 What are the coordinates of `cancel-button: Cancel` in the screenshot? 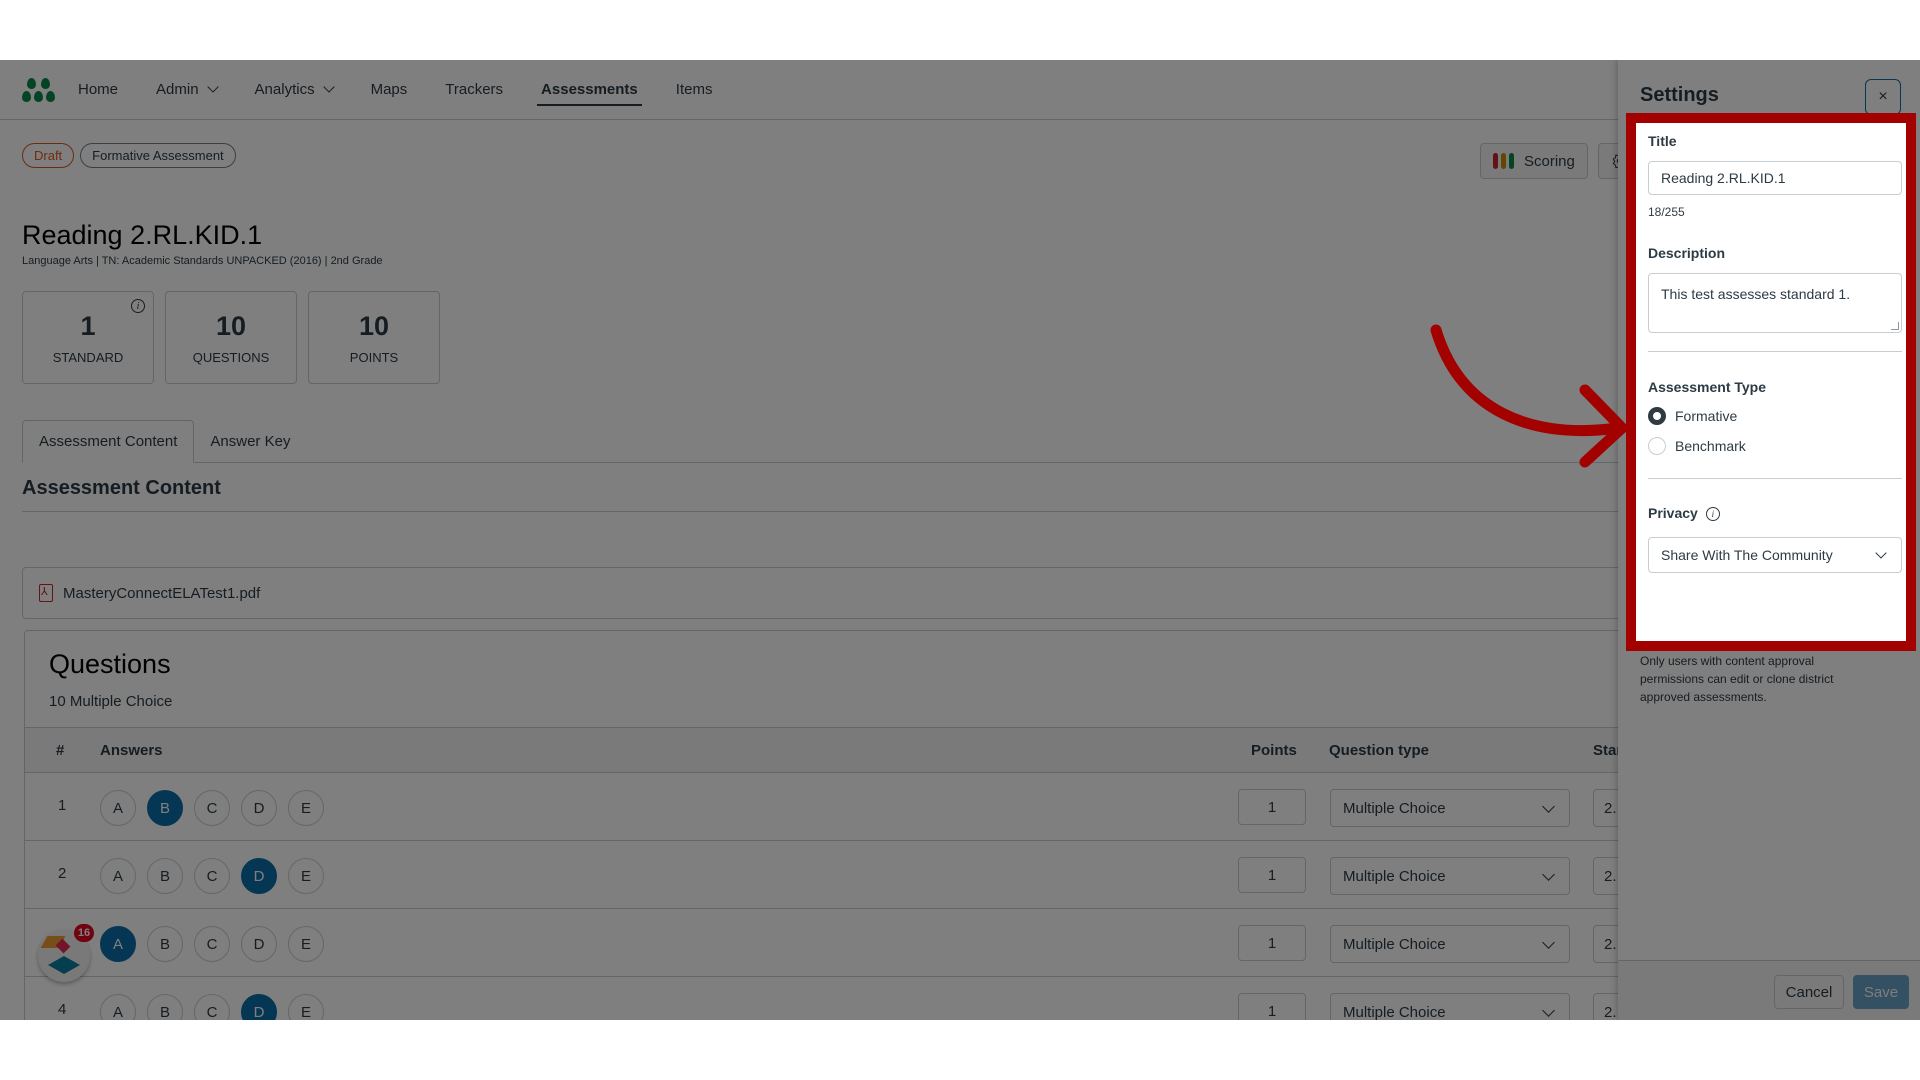 It's located at (1809, 992).